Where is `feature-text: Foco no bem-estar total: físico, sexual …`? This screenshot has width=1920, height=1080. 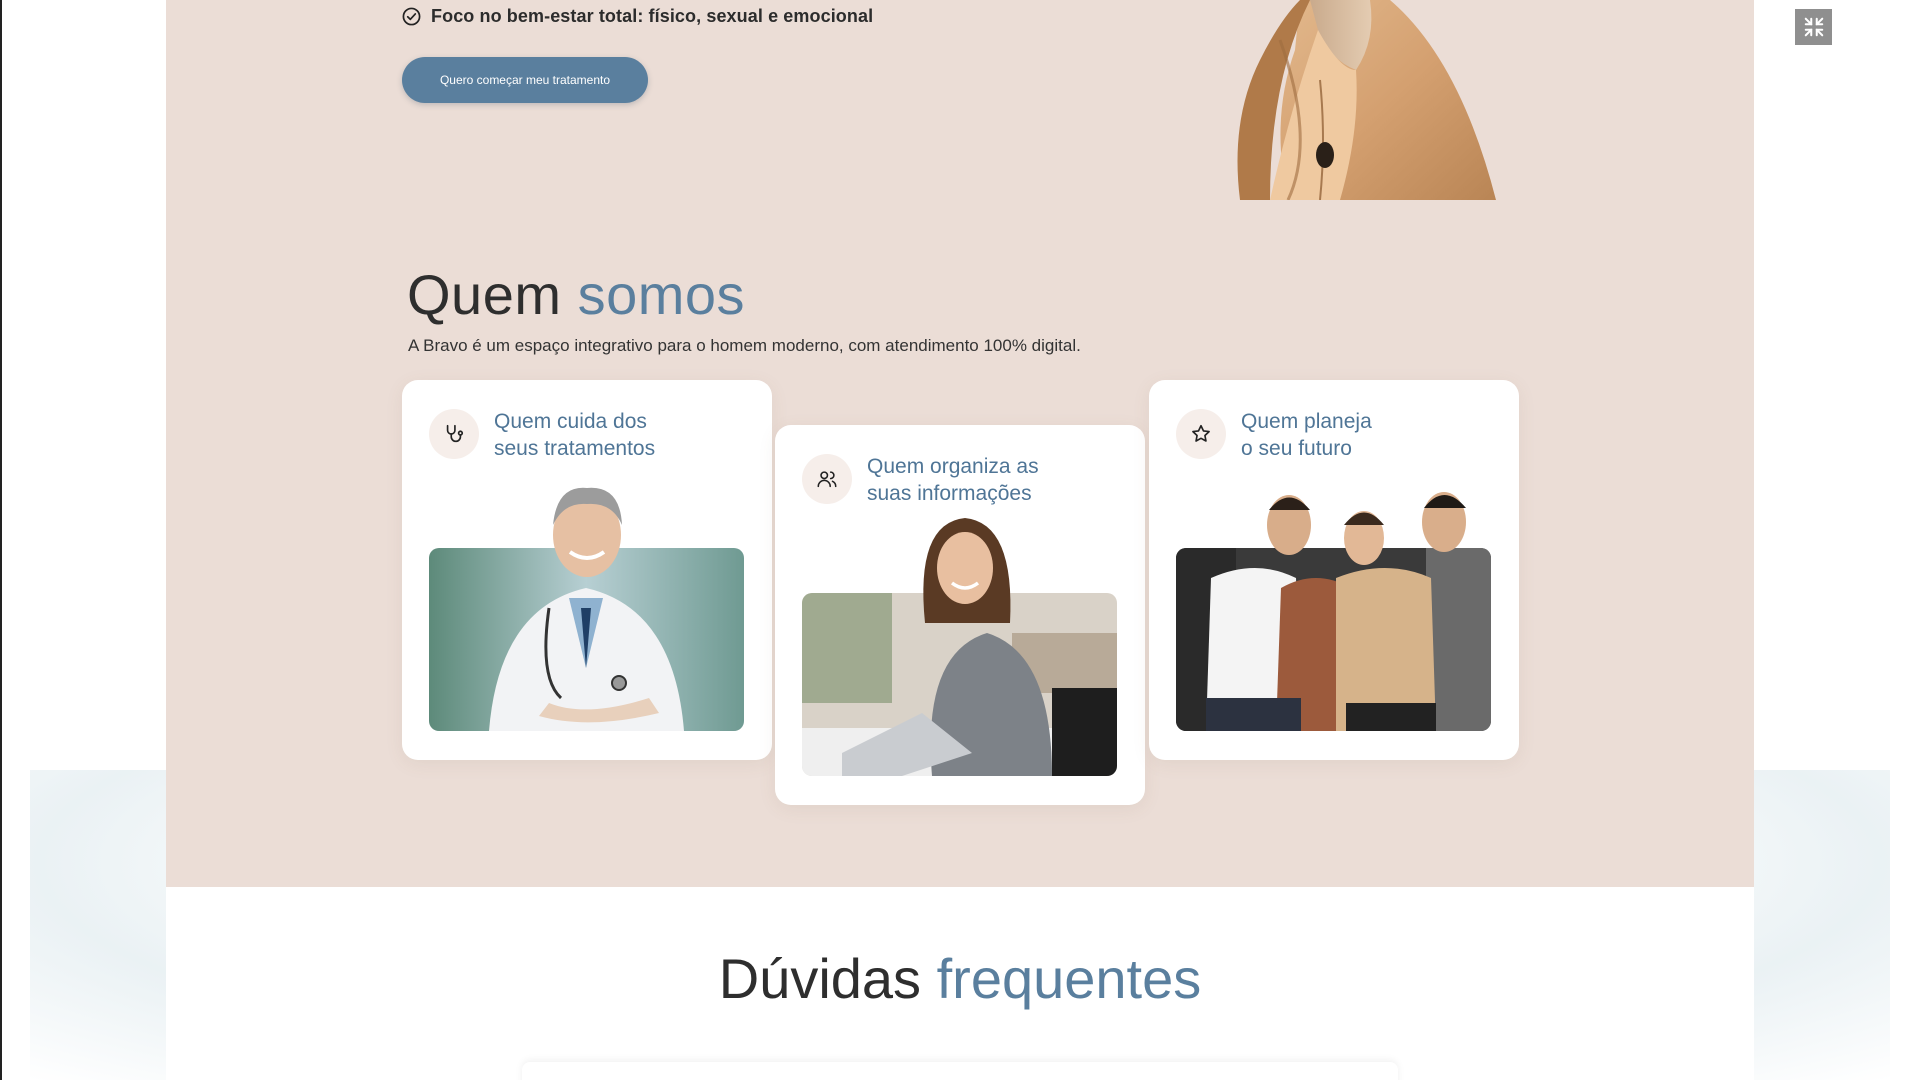
feature-text: Foco no bem-estar total: físico, sexual … is located at coordinates (652, 16).